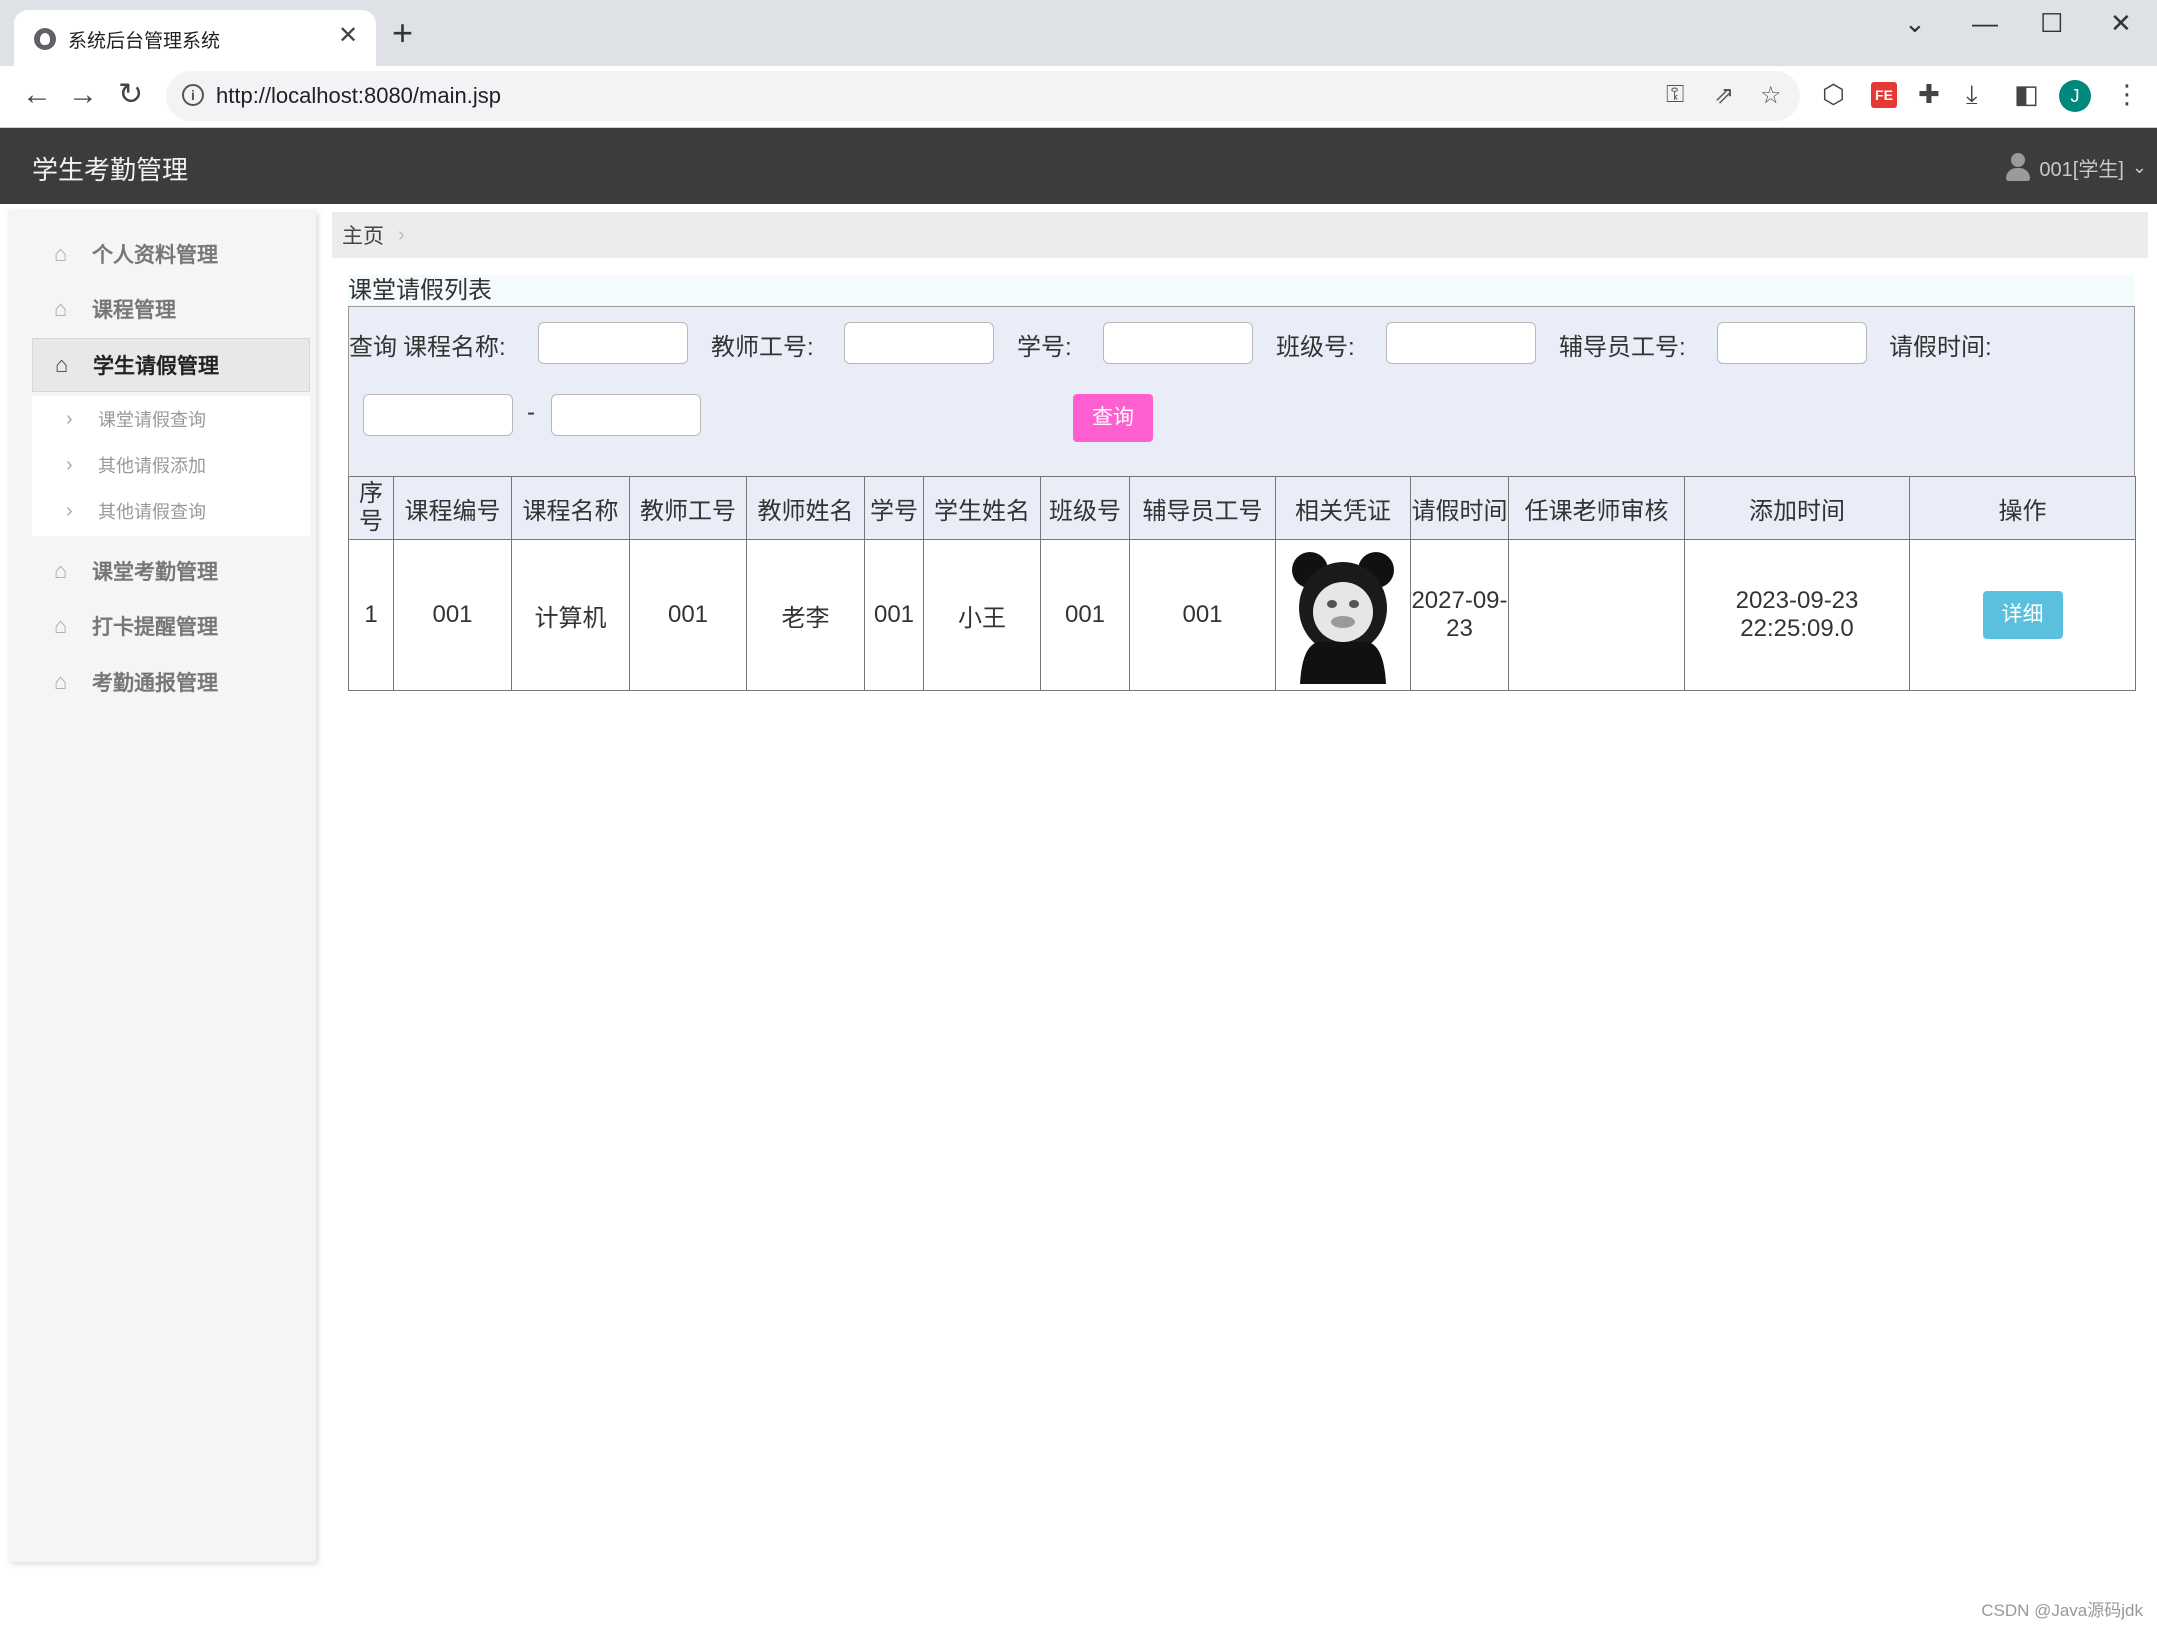  Describe the element at coordinates (1884, 95) in the screenshot. I see `extension-fe-icon: FE` at that location.